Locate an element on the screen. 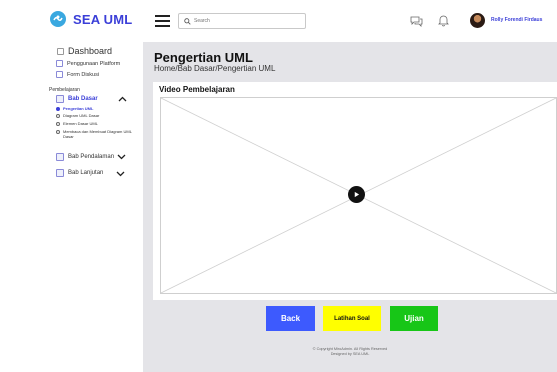 The height and width of the screenshot is (372, 557). sidebar-item-bab-dasar: Bab Dasar is located at coordinates (77, 99).